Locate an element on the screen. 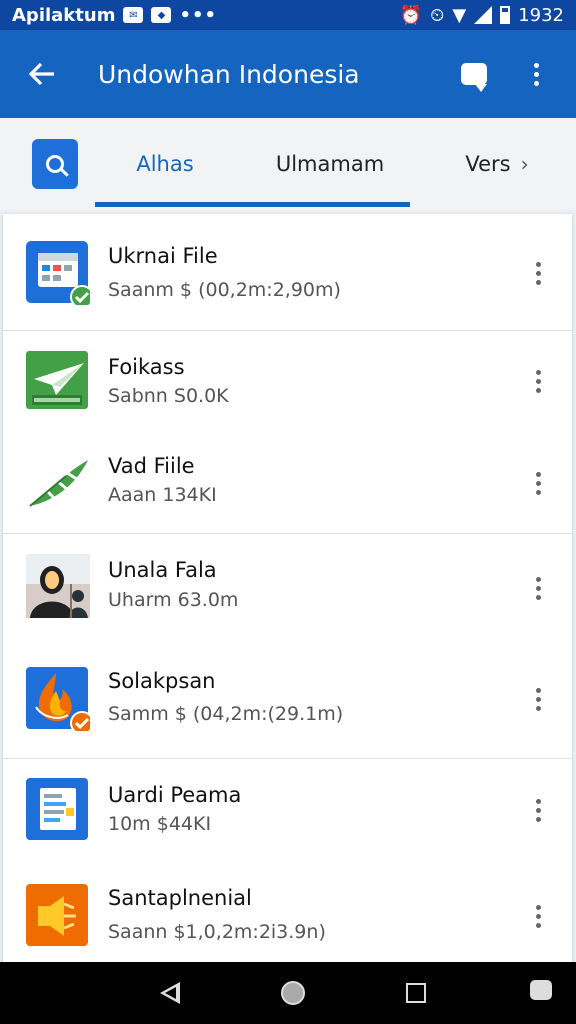 Image resolution: width=576 pixels, height=1024 pixels. chevron-right-icon: › is located at coordinates (524, 164).